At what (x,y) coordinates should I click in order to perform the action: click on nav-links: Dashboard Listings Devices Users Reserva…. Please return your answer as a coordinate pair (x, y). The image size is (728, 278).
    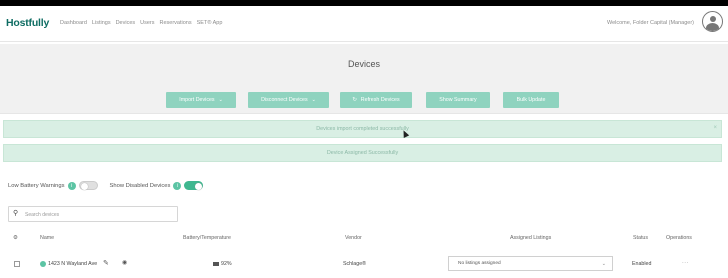
    Looking at the image, I should click on (141, 23).